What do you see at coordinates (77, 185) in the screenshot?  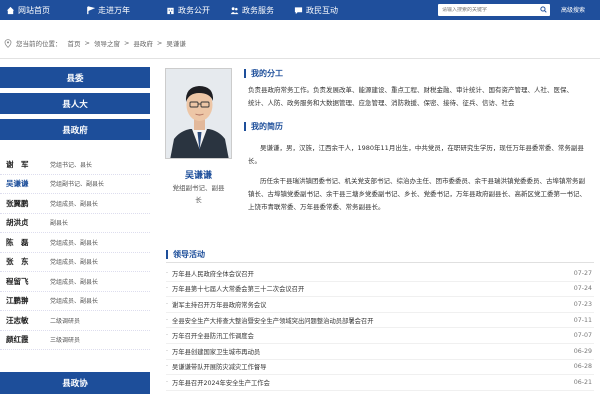 I see `leader-position: 党组副书记、副县长` at bounding box center [77, 185].